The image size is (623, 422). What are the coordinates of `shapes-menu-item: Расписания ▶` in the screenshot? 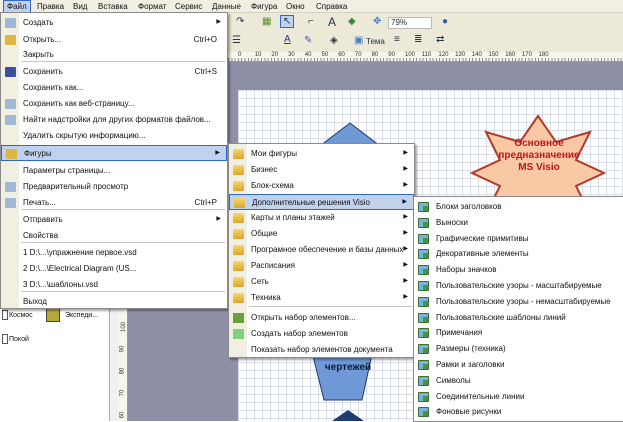 It's located at (321, 266).